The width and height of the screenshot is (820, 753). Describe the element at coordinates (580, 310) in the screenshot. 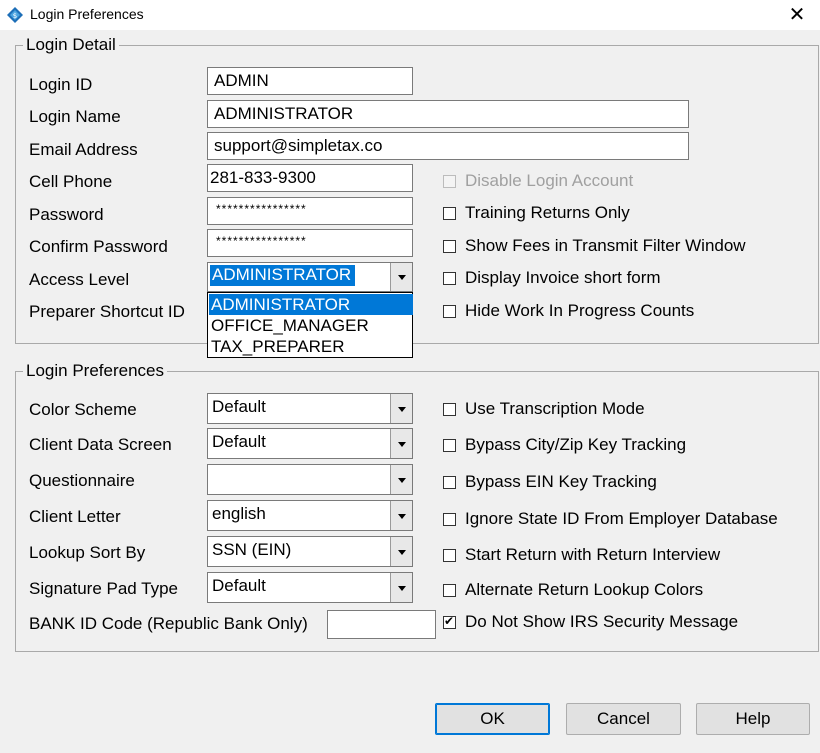

I see `hide-wip-label: Hide Work In Progress Counts` at that location.